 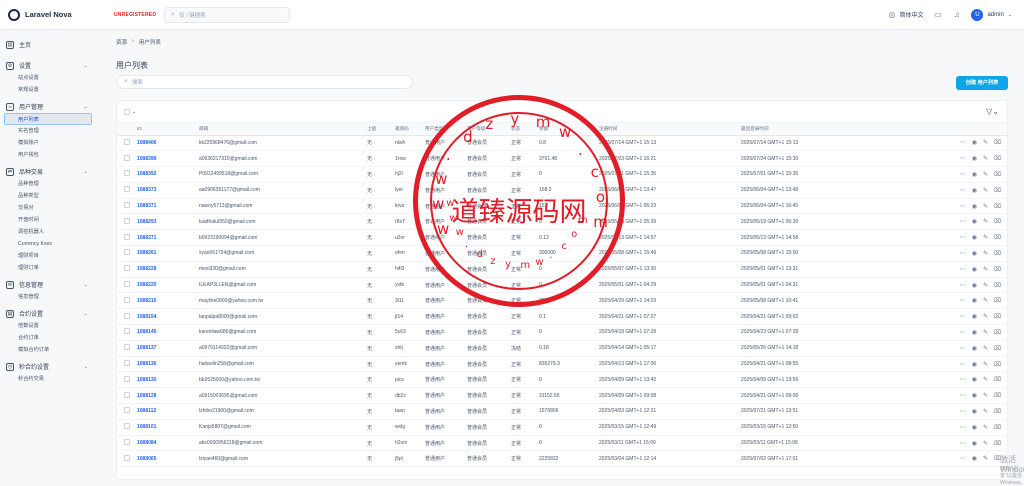 I want to click on column-header: 邀请码, so click(x=410, y=129).